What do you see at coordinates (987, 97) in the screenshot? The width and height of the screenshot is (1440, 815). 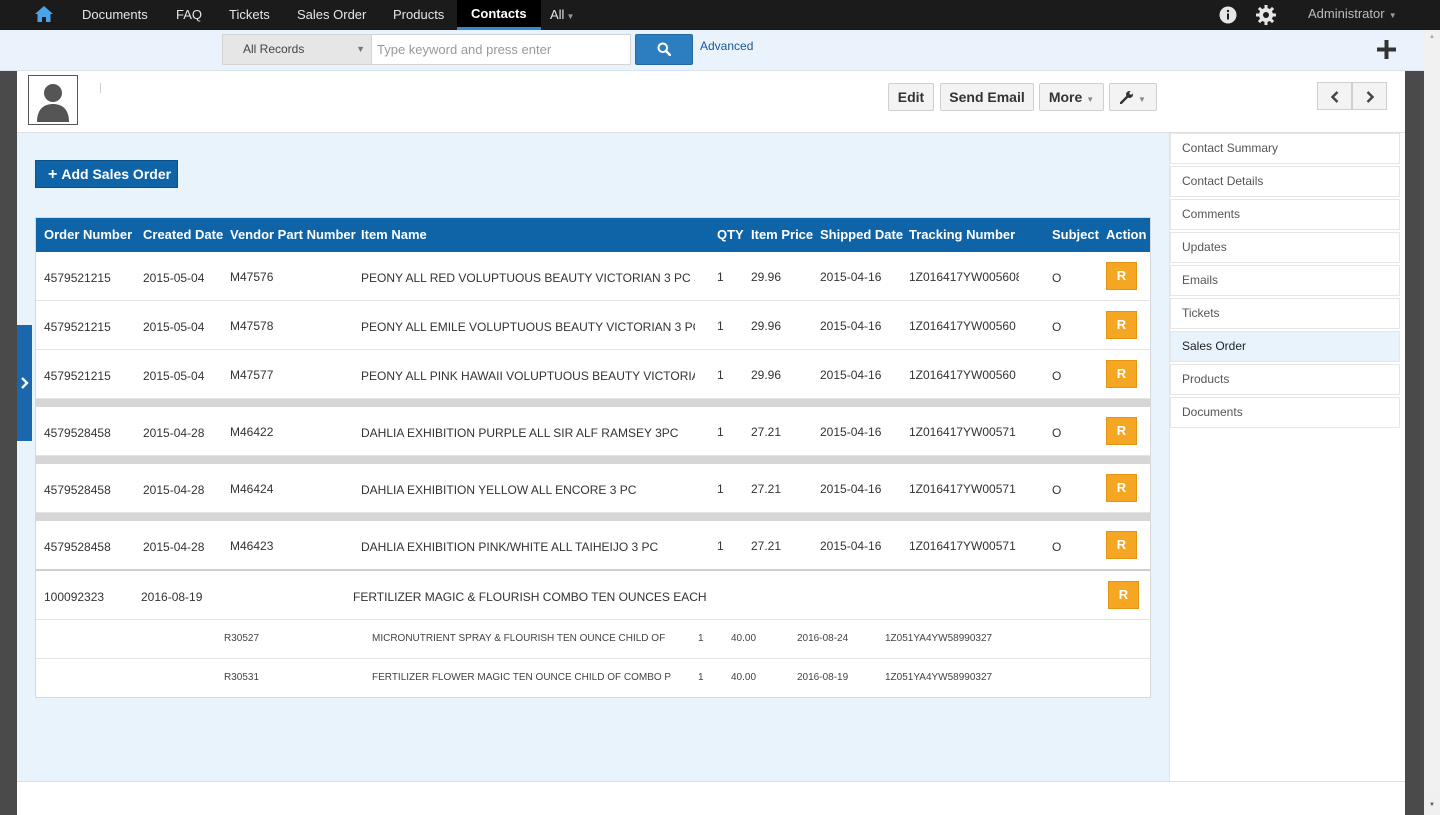 I see `send-email-button: Send Email` at bounding box center [987, 97].